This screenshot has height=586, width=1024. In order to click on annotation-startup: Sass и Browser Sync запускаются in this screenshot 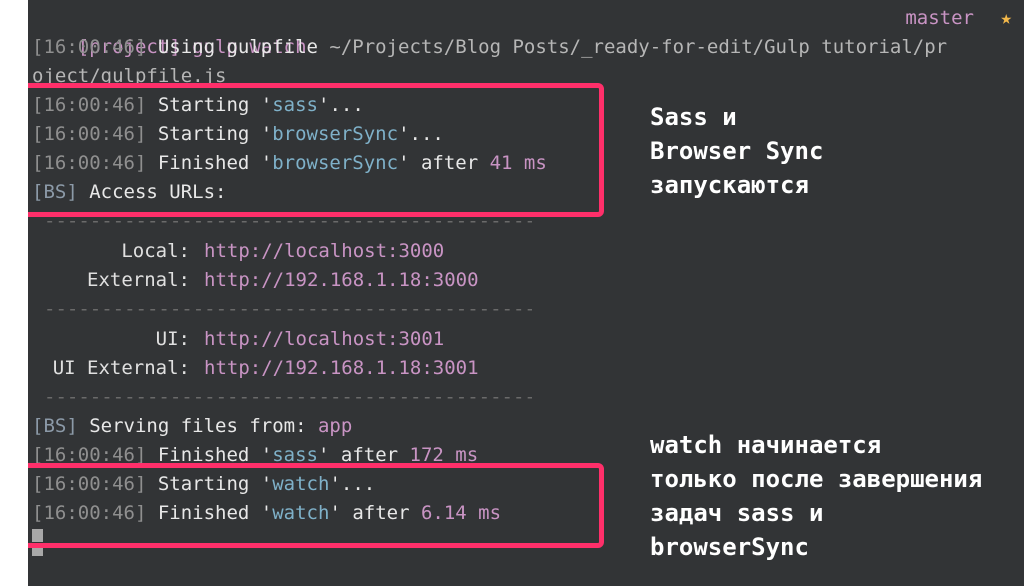, I will do `click(737, 151)`.